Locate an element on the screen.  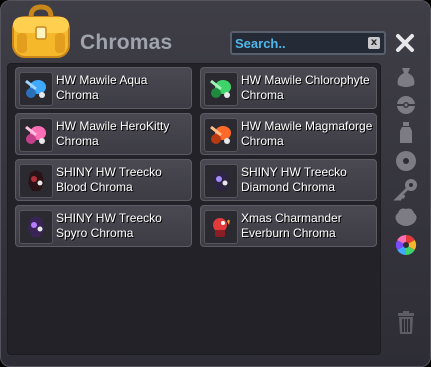
chroma-item: HW Mawile Magmaforge Chroma is located at coordinates (288, 134).